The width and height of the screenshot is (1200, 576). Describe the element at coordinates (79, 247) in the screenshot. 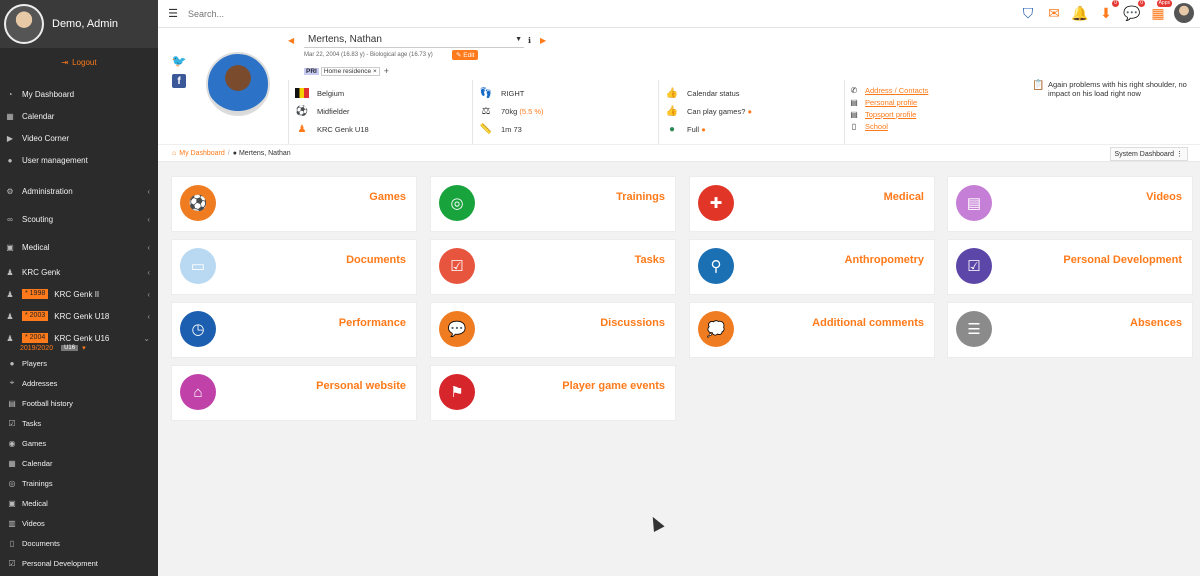

I see `sidebar-item-medical: ▣ Medical ‹` at that location.